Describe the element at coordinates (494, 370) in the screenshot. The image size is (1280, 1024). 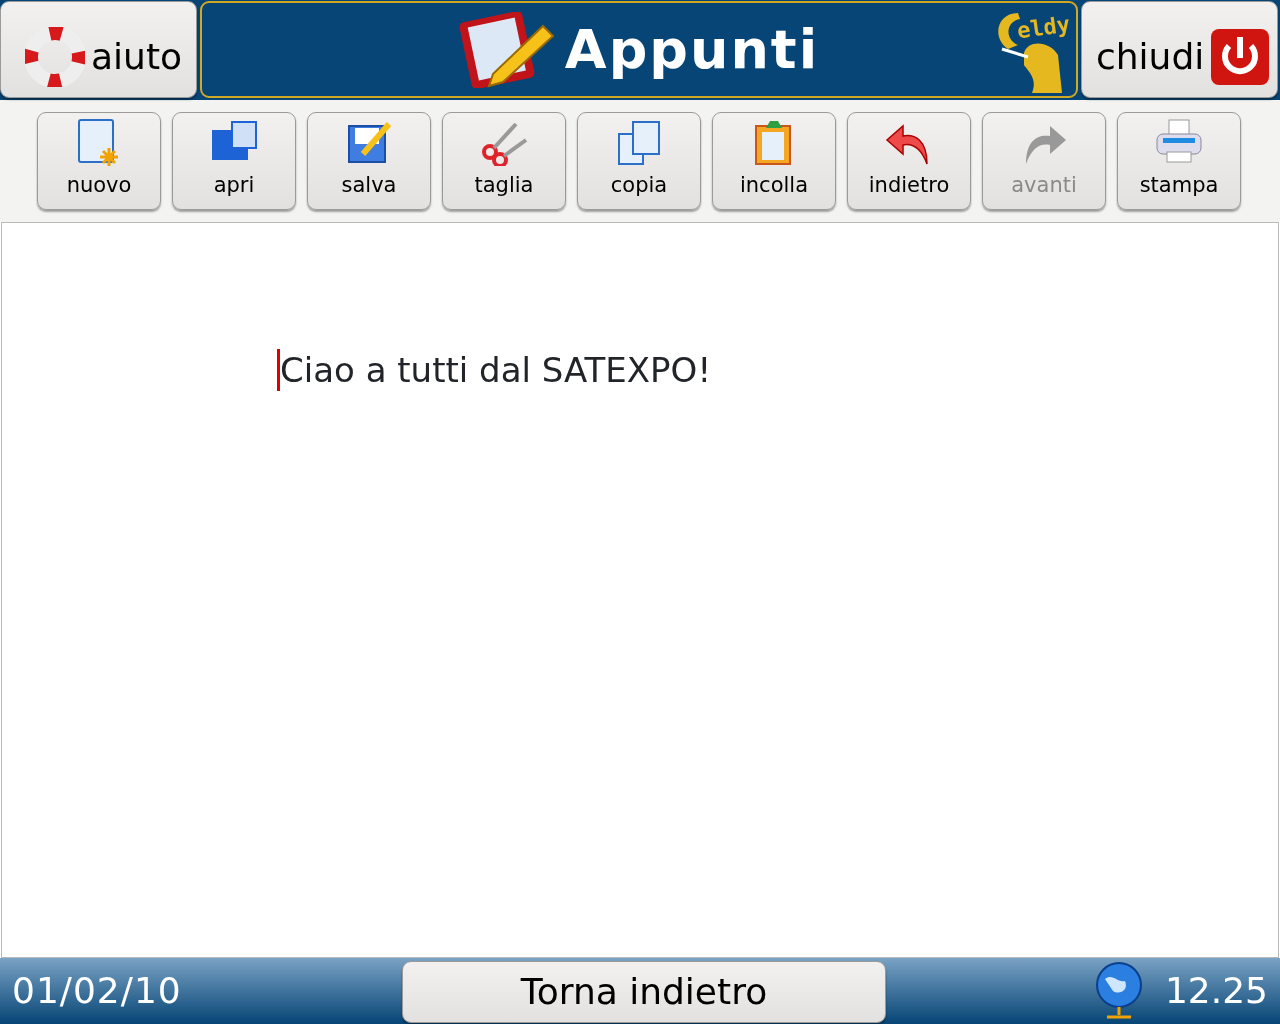
I see `editor-text: Ciao a tutti dal SATEXPO!` at that location.